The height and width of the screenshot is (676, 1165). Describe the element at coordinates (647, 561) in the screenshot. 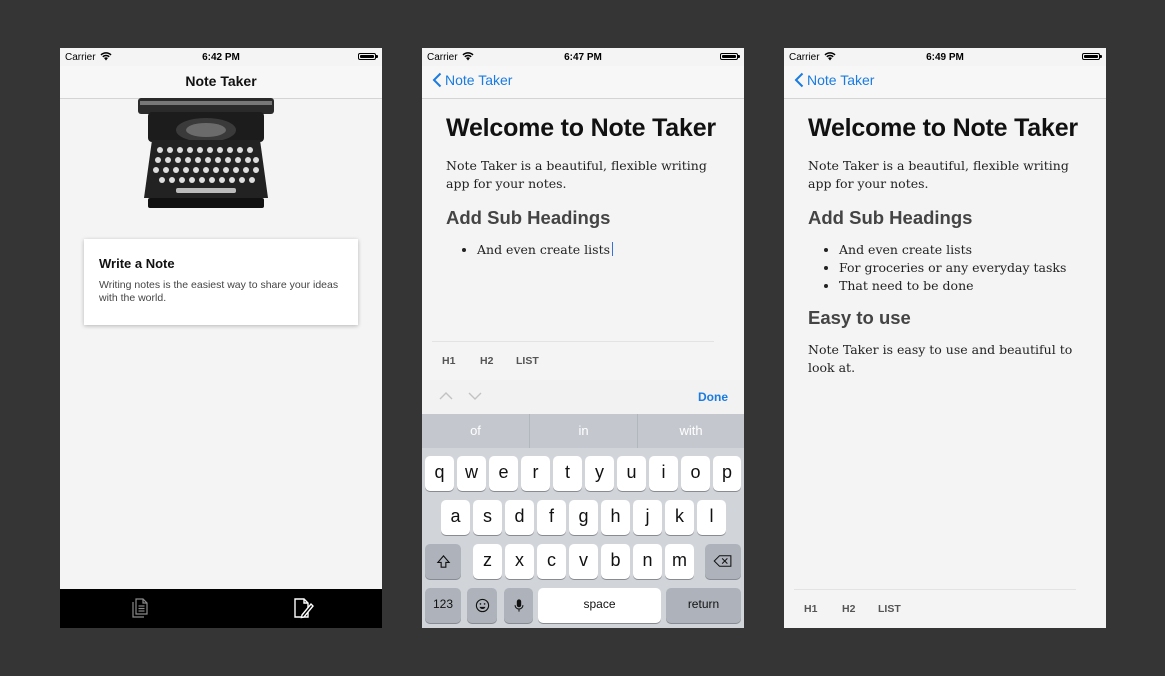

I see `key-n: n` at that location.